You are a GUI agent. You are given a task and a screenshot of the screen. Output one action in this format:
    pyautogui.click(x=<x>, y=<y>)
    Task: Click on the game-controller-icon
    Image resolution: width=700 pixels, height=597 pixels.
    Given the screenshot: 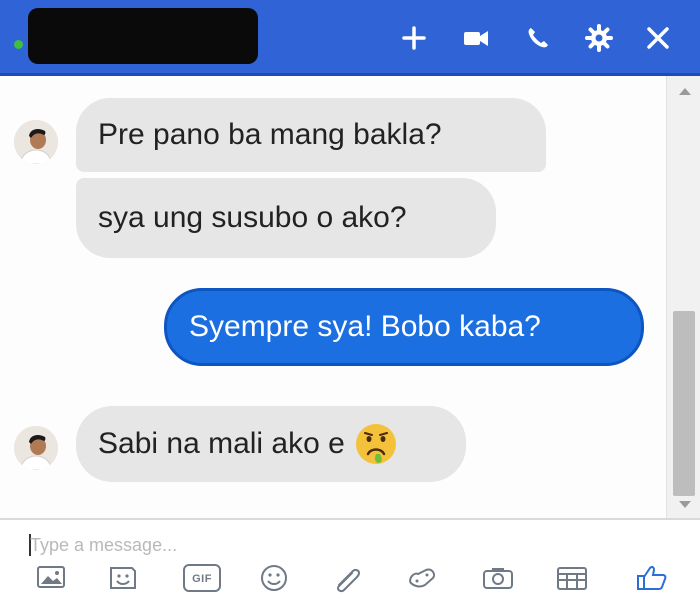 What is the action you would take?
    pyautogui.click(x=422, y=578)
    